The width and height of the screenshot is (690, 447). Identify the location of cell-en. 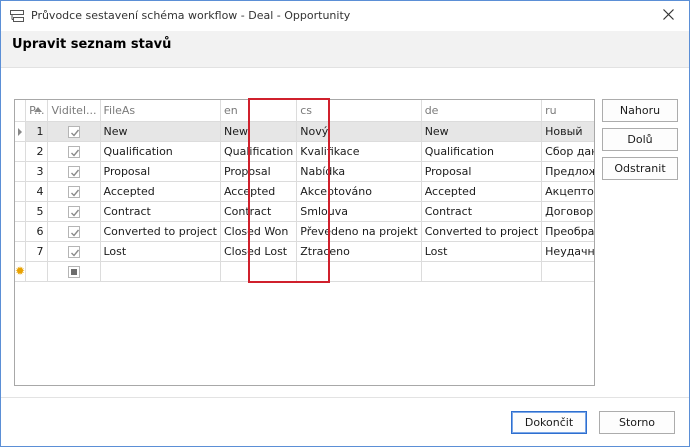
(259, 271).